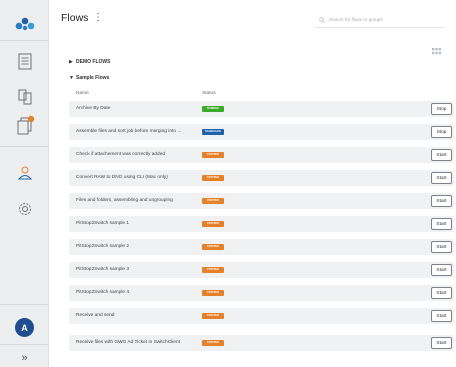  What do you see at coordinates (261, 316) in the screenshot?
I see `table-row: Receive and send STOPPED Start` at bounding box center [261, 316].